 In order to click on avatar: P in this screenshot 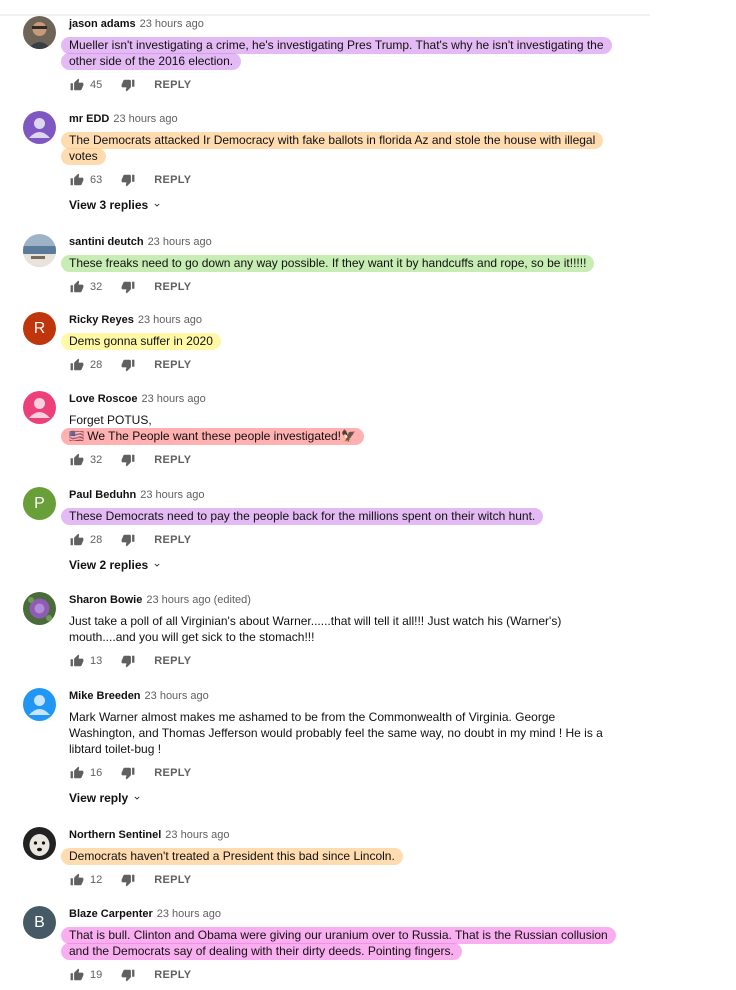, I will do `click(39, 503)`.